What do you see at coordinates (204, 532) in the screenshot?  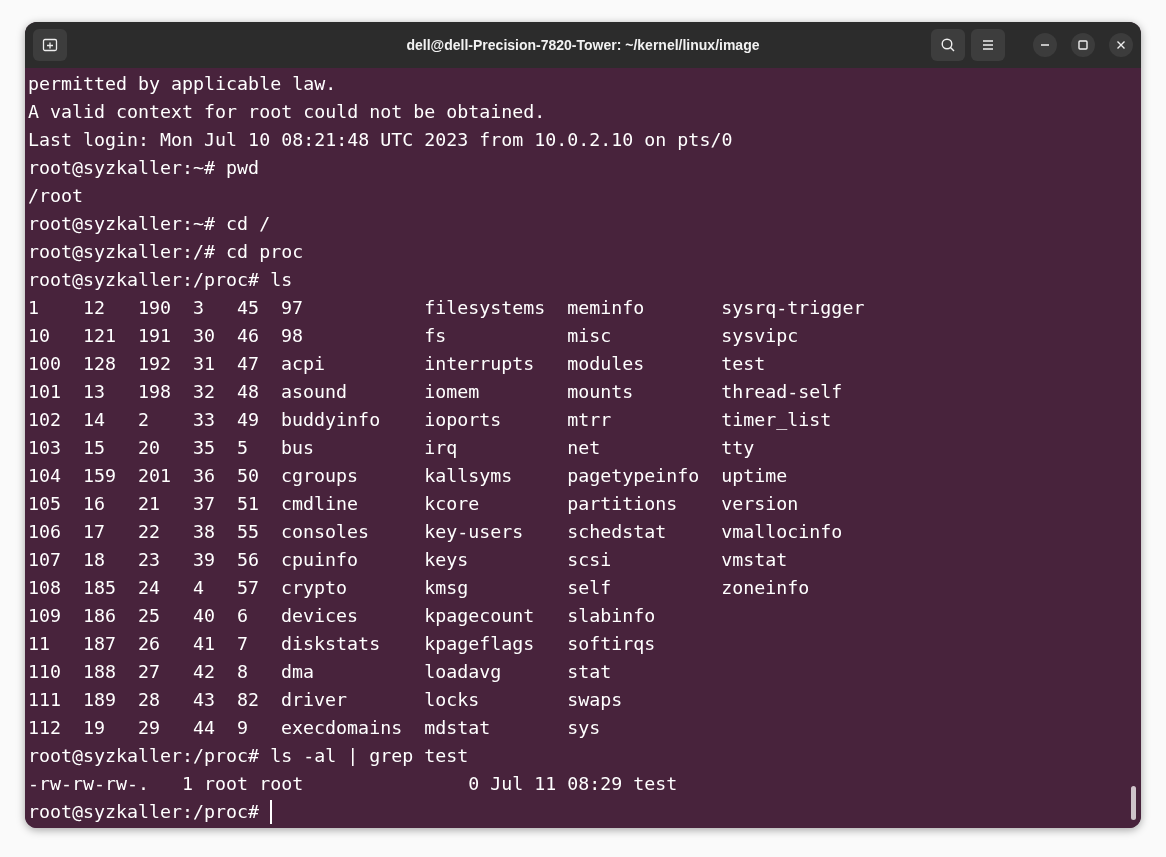 I see `file-name: 38` at bounding box center [204, 532].